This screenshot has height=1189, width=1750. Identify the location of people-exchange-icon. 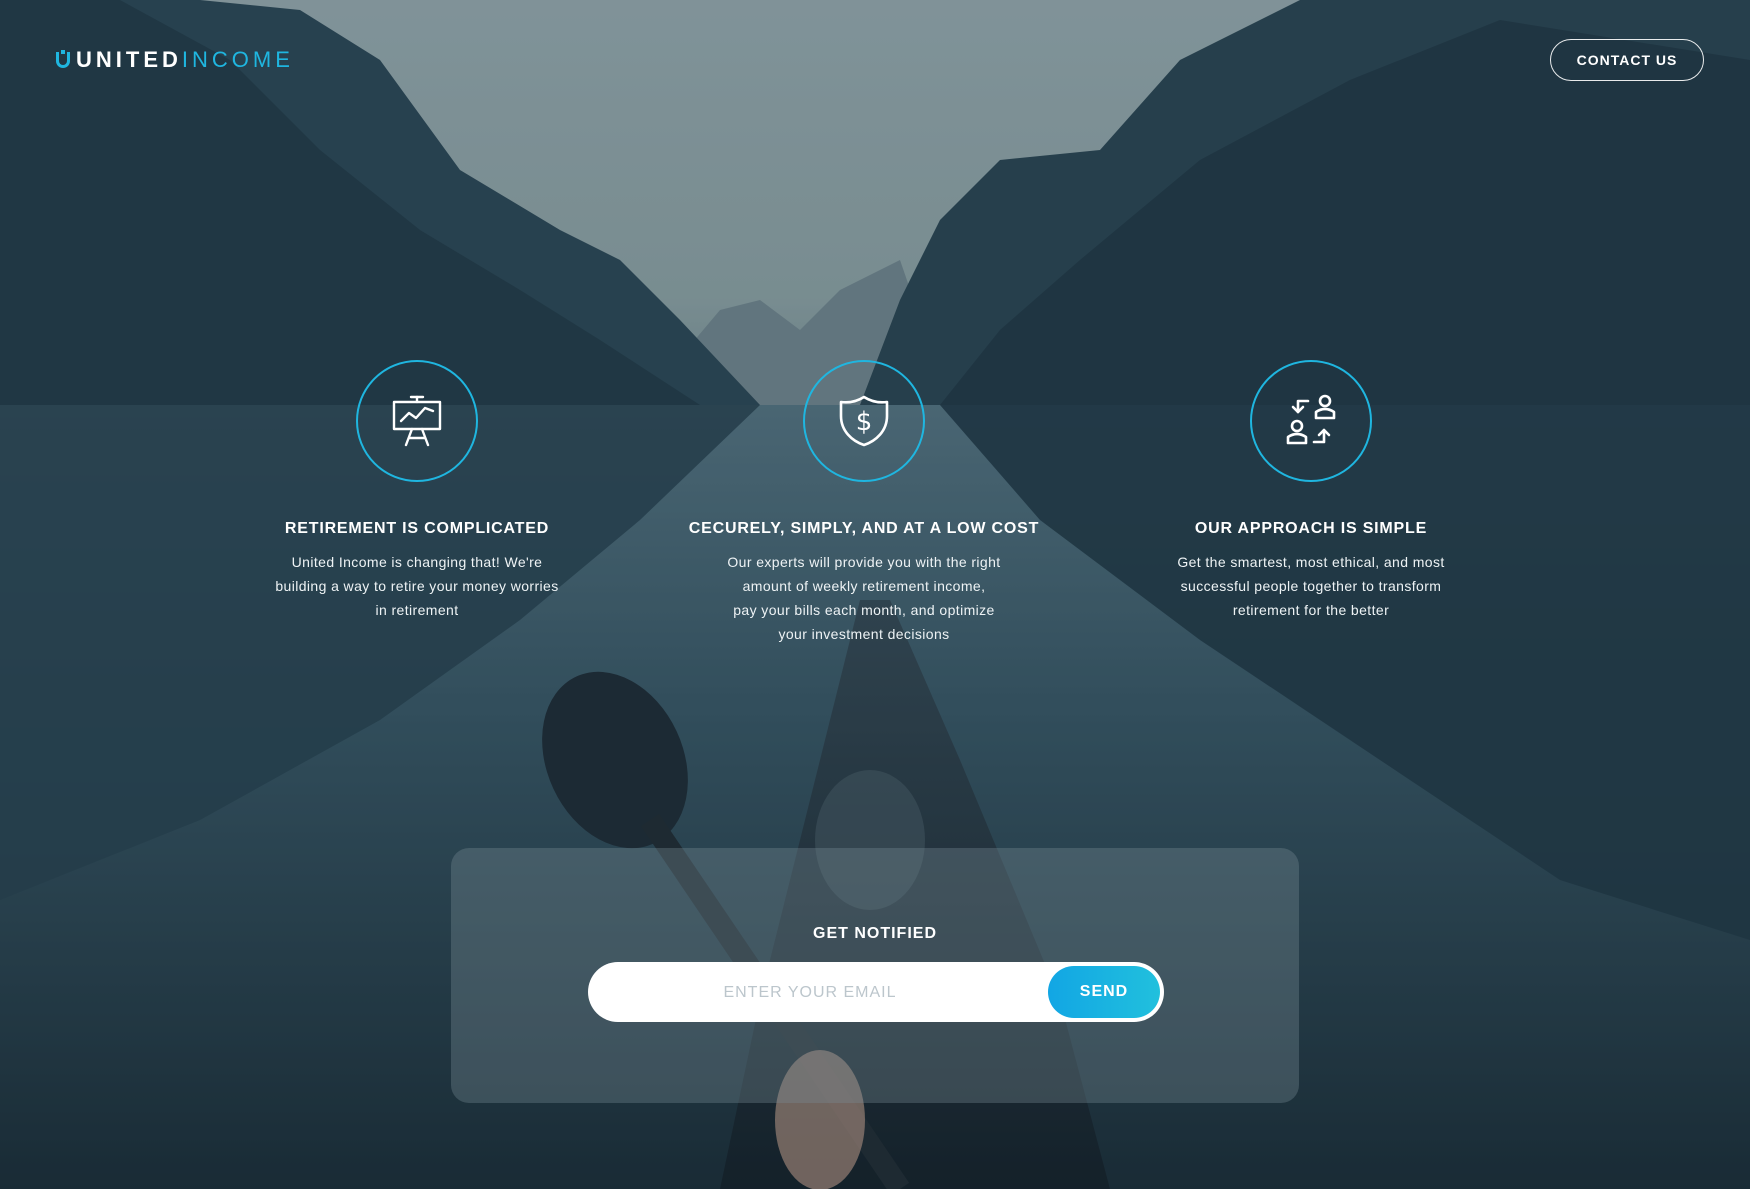
(1311, 419).